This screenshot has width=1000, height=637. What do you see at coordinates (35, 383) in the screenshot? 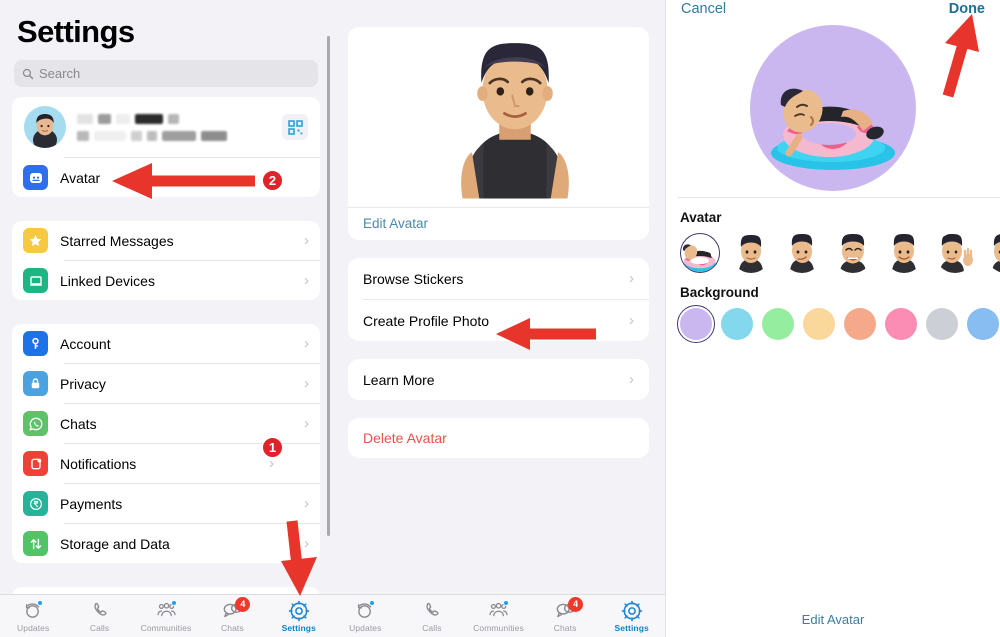
I see `lock-icon` at bounding box center [35, 383].